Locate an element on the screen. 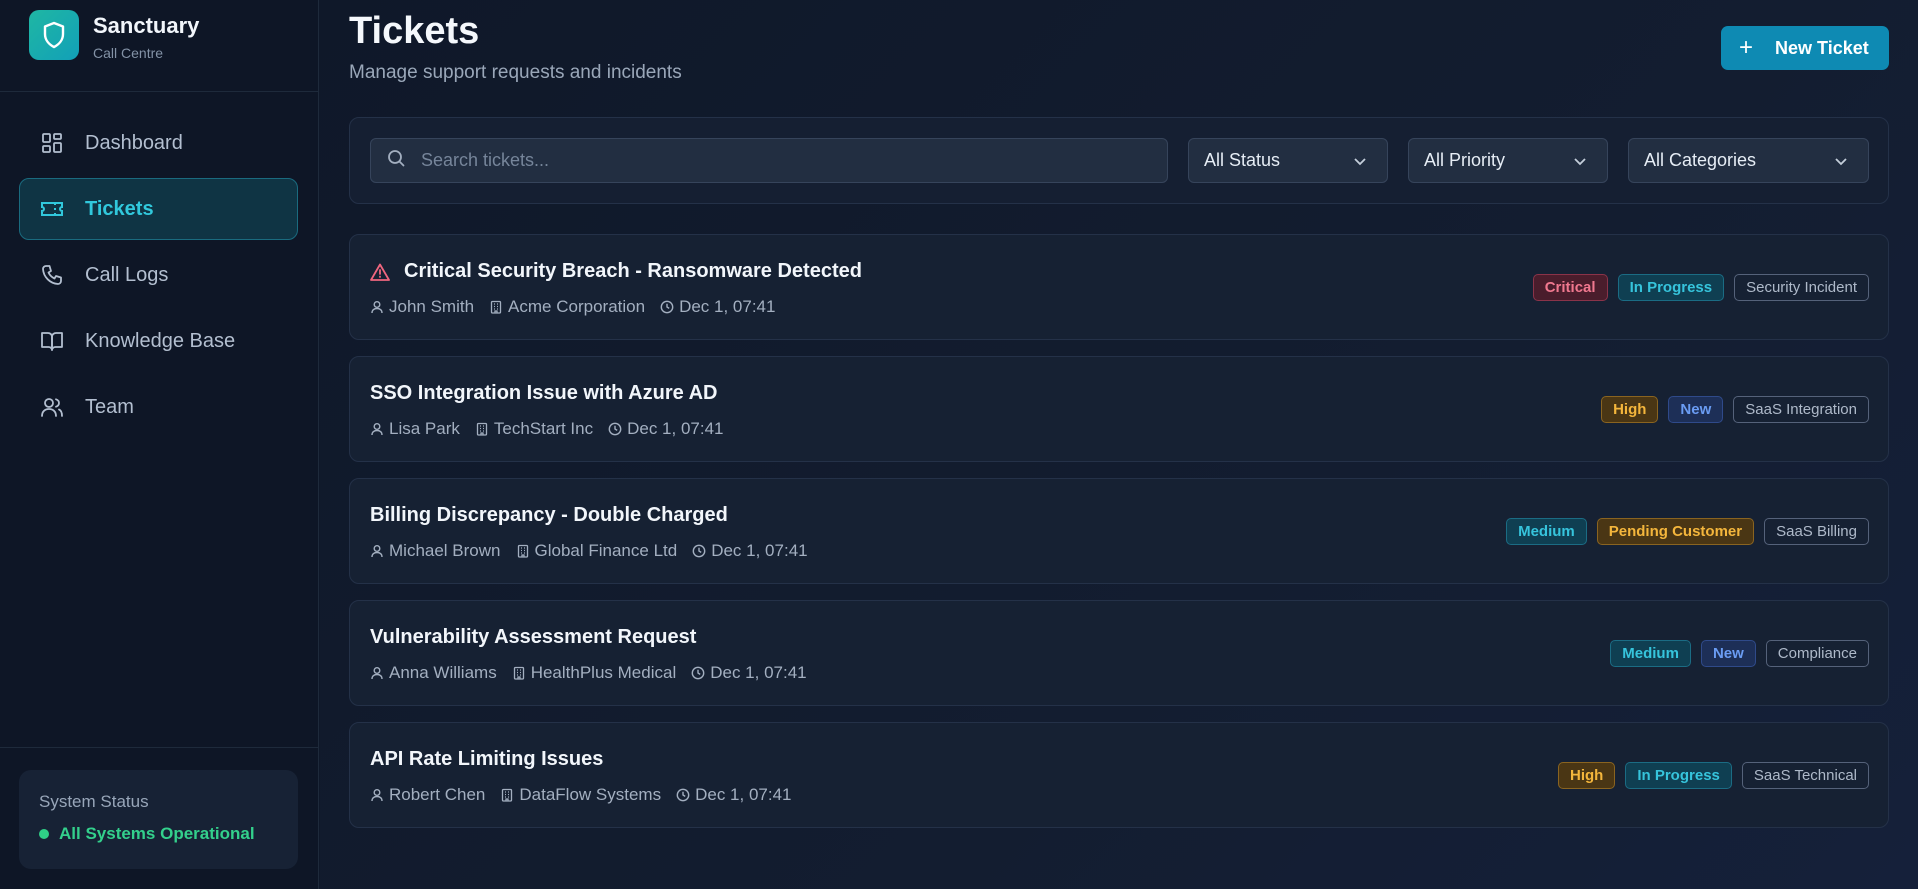  category-badge: Security Incident is located at coordinates (1801, 287).